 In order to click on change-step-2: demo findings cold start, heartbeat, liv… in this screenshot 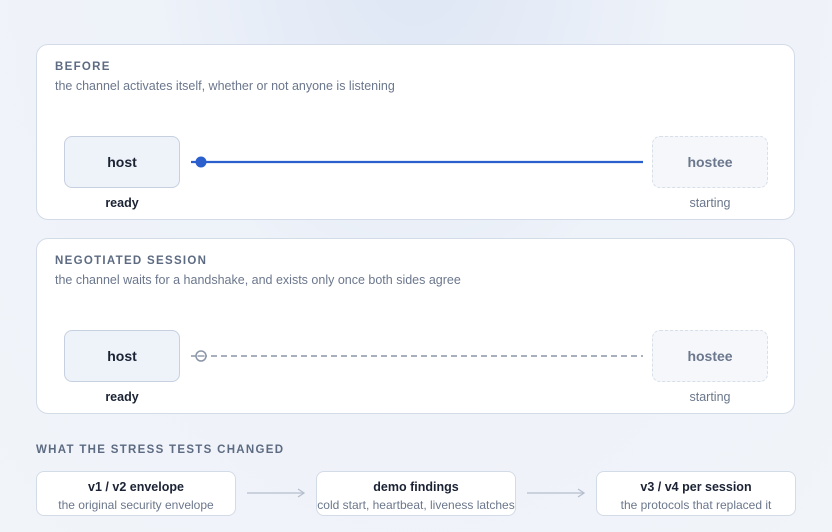, I will do `click(416, 493)`.